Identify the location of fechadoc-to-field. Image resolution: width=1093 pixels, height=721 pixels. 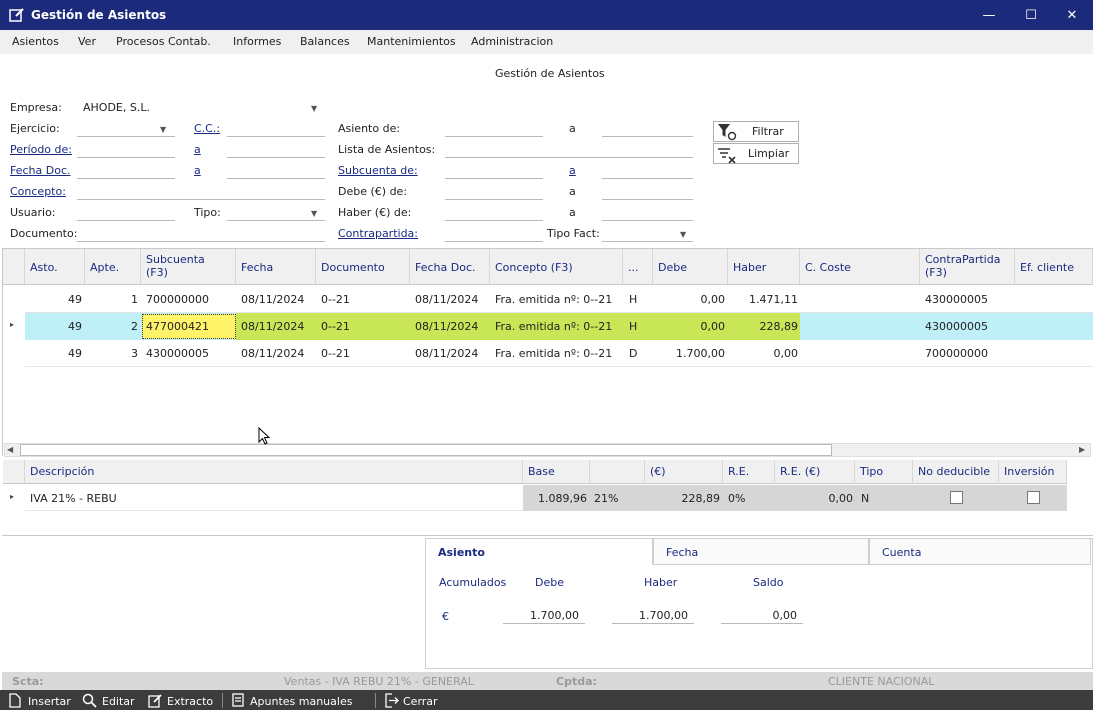
(276, 170).